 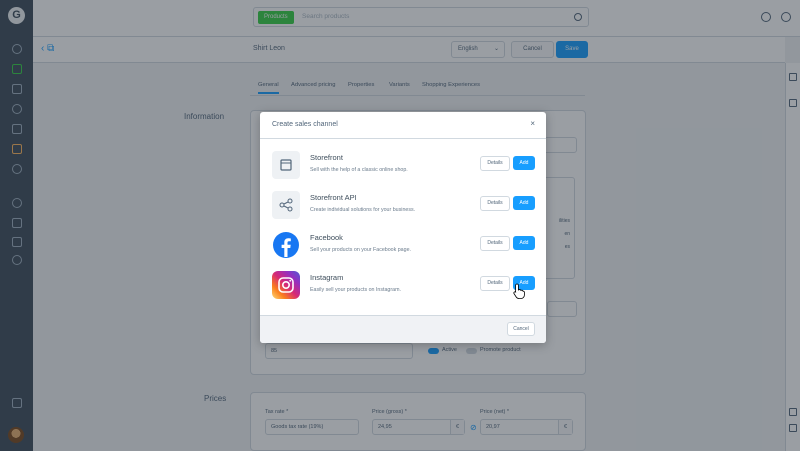 I want to click on instagram-icon, so click(x=286, y=285).